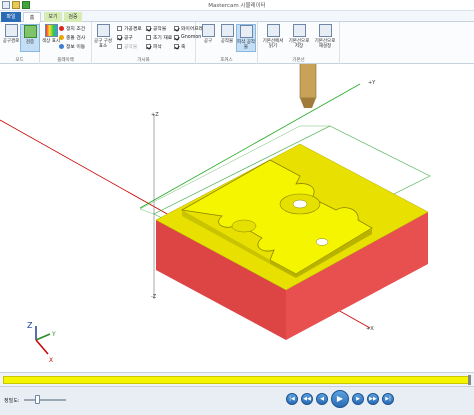 The image size is (474, 415). Describe the element at coordinates (299, 38) in the screenshot. I see `baseline-save-button: 기본선으로 저장` at that location.